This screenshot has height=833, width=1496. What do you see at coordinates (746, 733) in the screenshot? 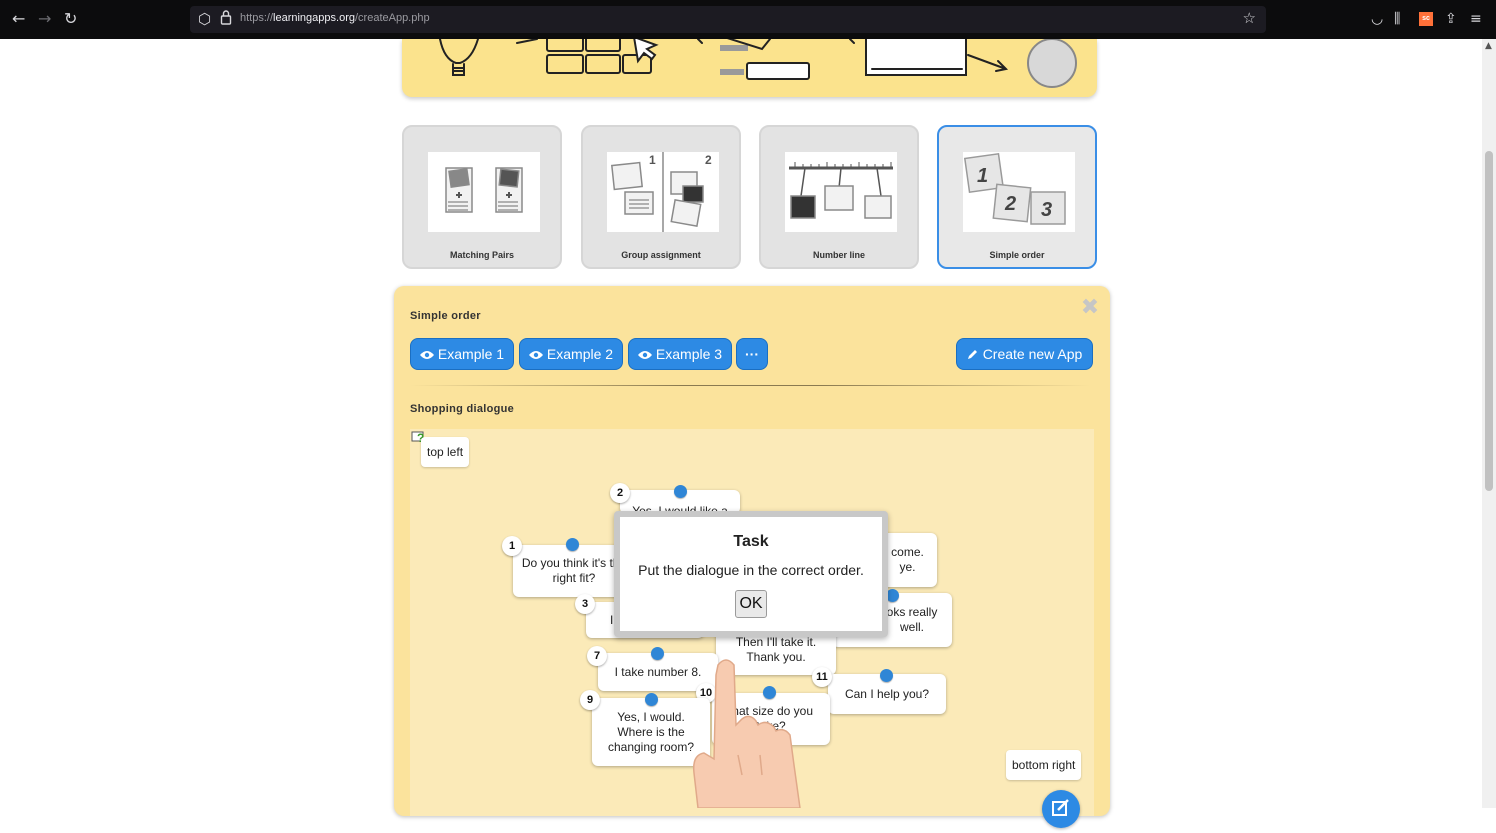
I see `pointing-hand-icon` at bounding box center [746, 733].